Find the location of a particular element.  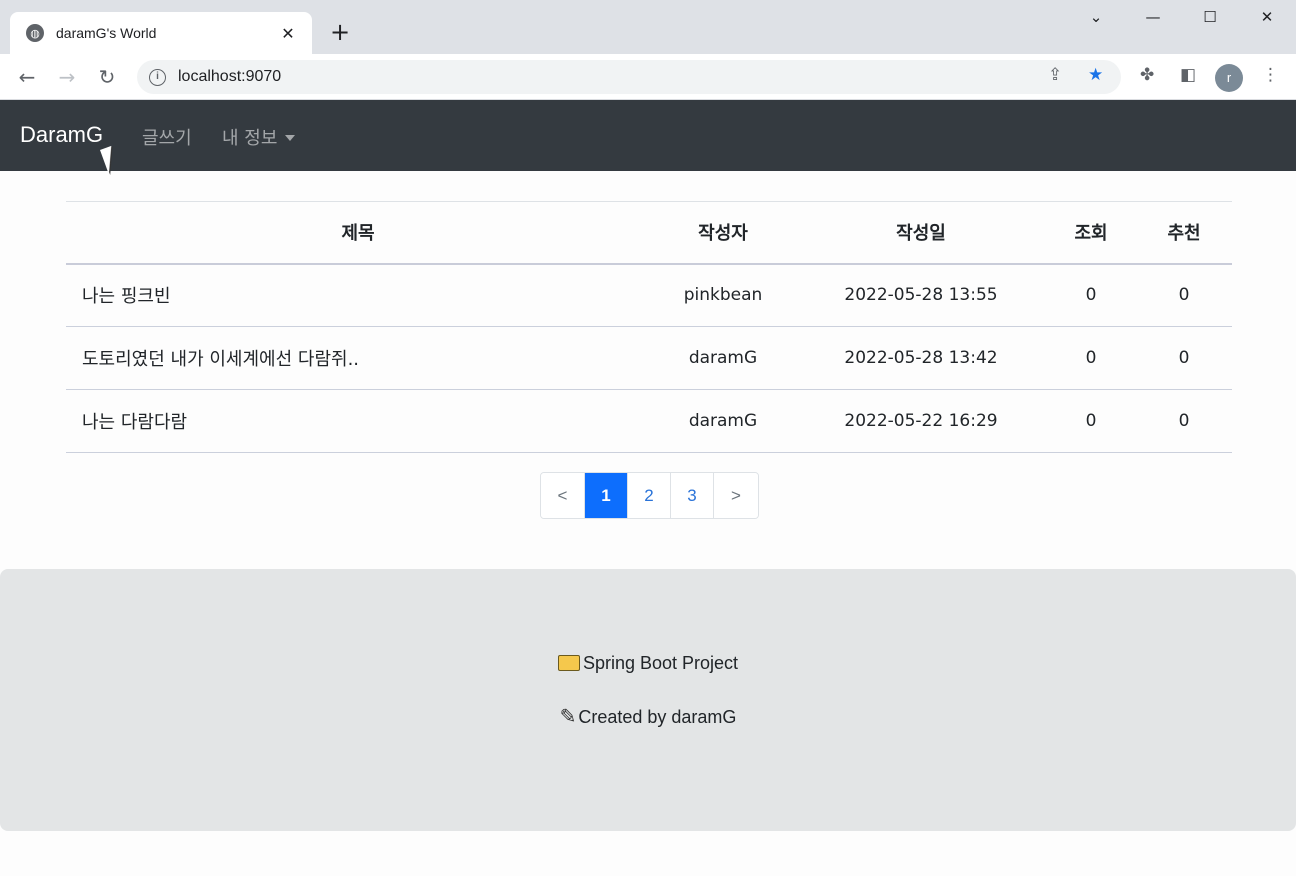

page-1-button: 1 is located at coordinates (606, 495).